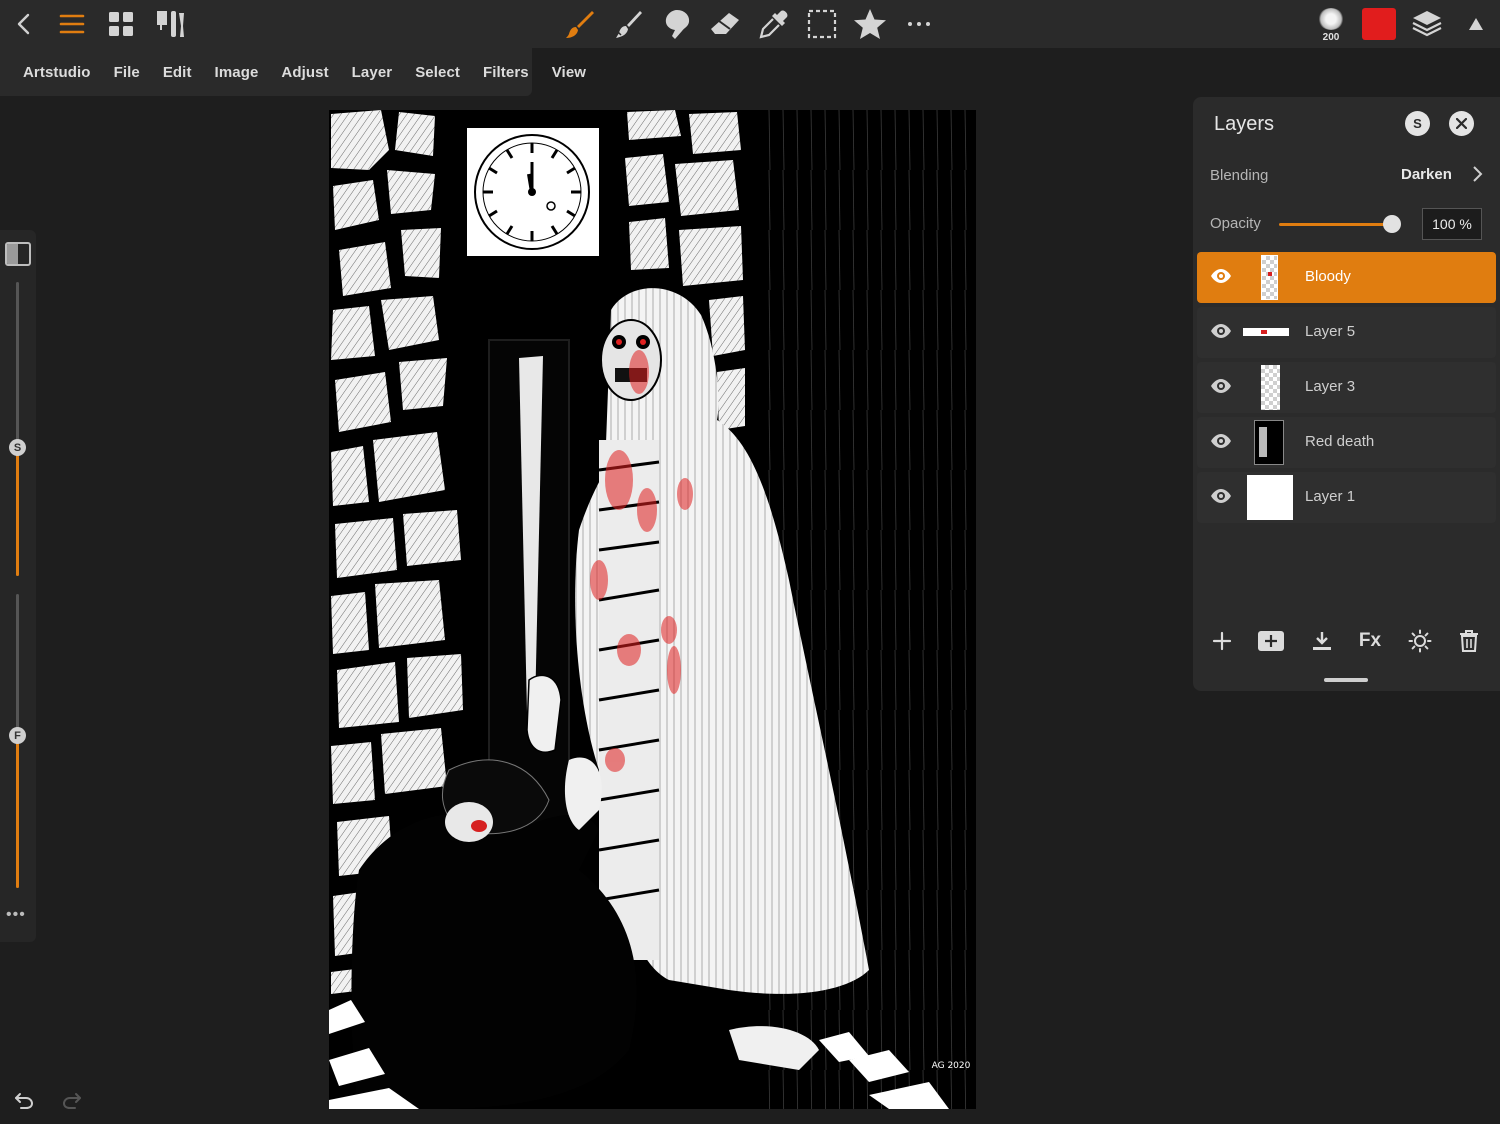 The height and width of the screenshot is (1124, 1500). What do you see at coordinates (17, 811) in the screenshot?
I see `flow-slider-fill` at bounding box center [17, 811].